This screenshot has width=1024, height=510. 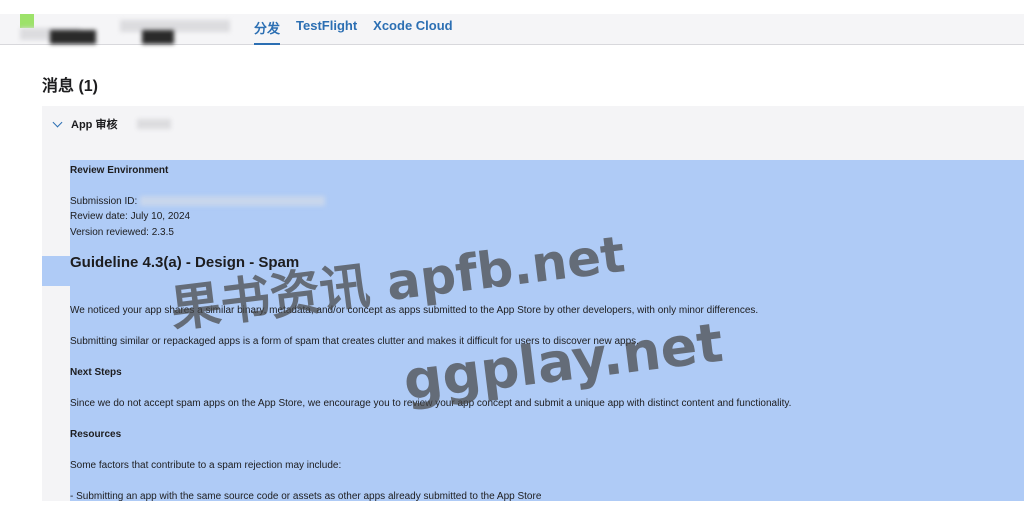 What do you see at coordinates (57, 122) in the screenshot?
I see `chevron-down-icon` at bounding box center [57, 122].